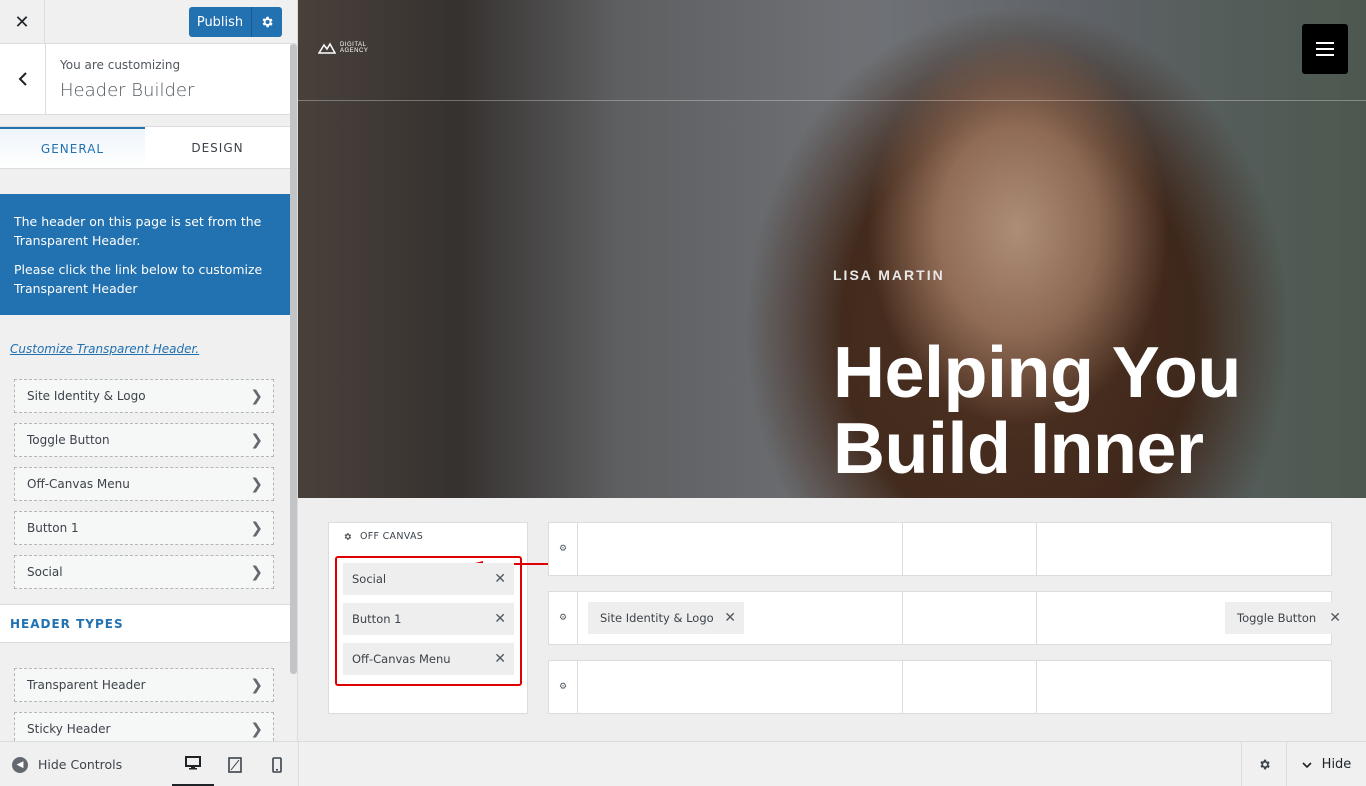  Describe the element at coordinates (428, 579) in the screenshot. I see `off-canvas-item-social: Social ✕` at that location.